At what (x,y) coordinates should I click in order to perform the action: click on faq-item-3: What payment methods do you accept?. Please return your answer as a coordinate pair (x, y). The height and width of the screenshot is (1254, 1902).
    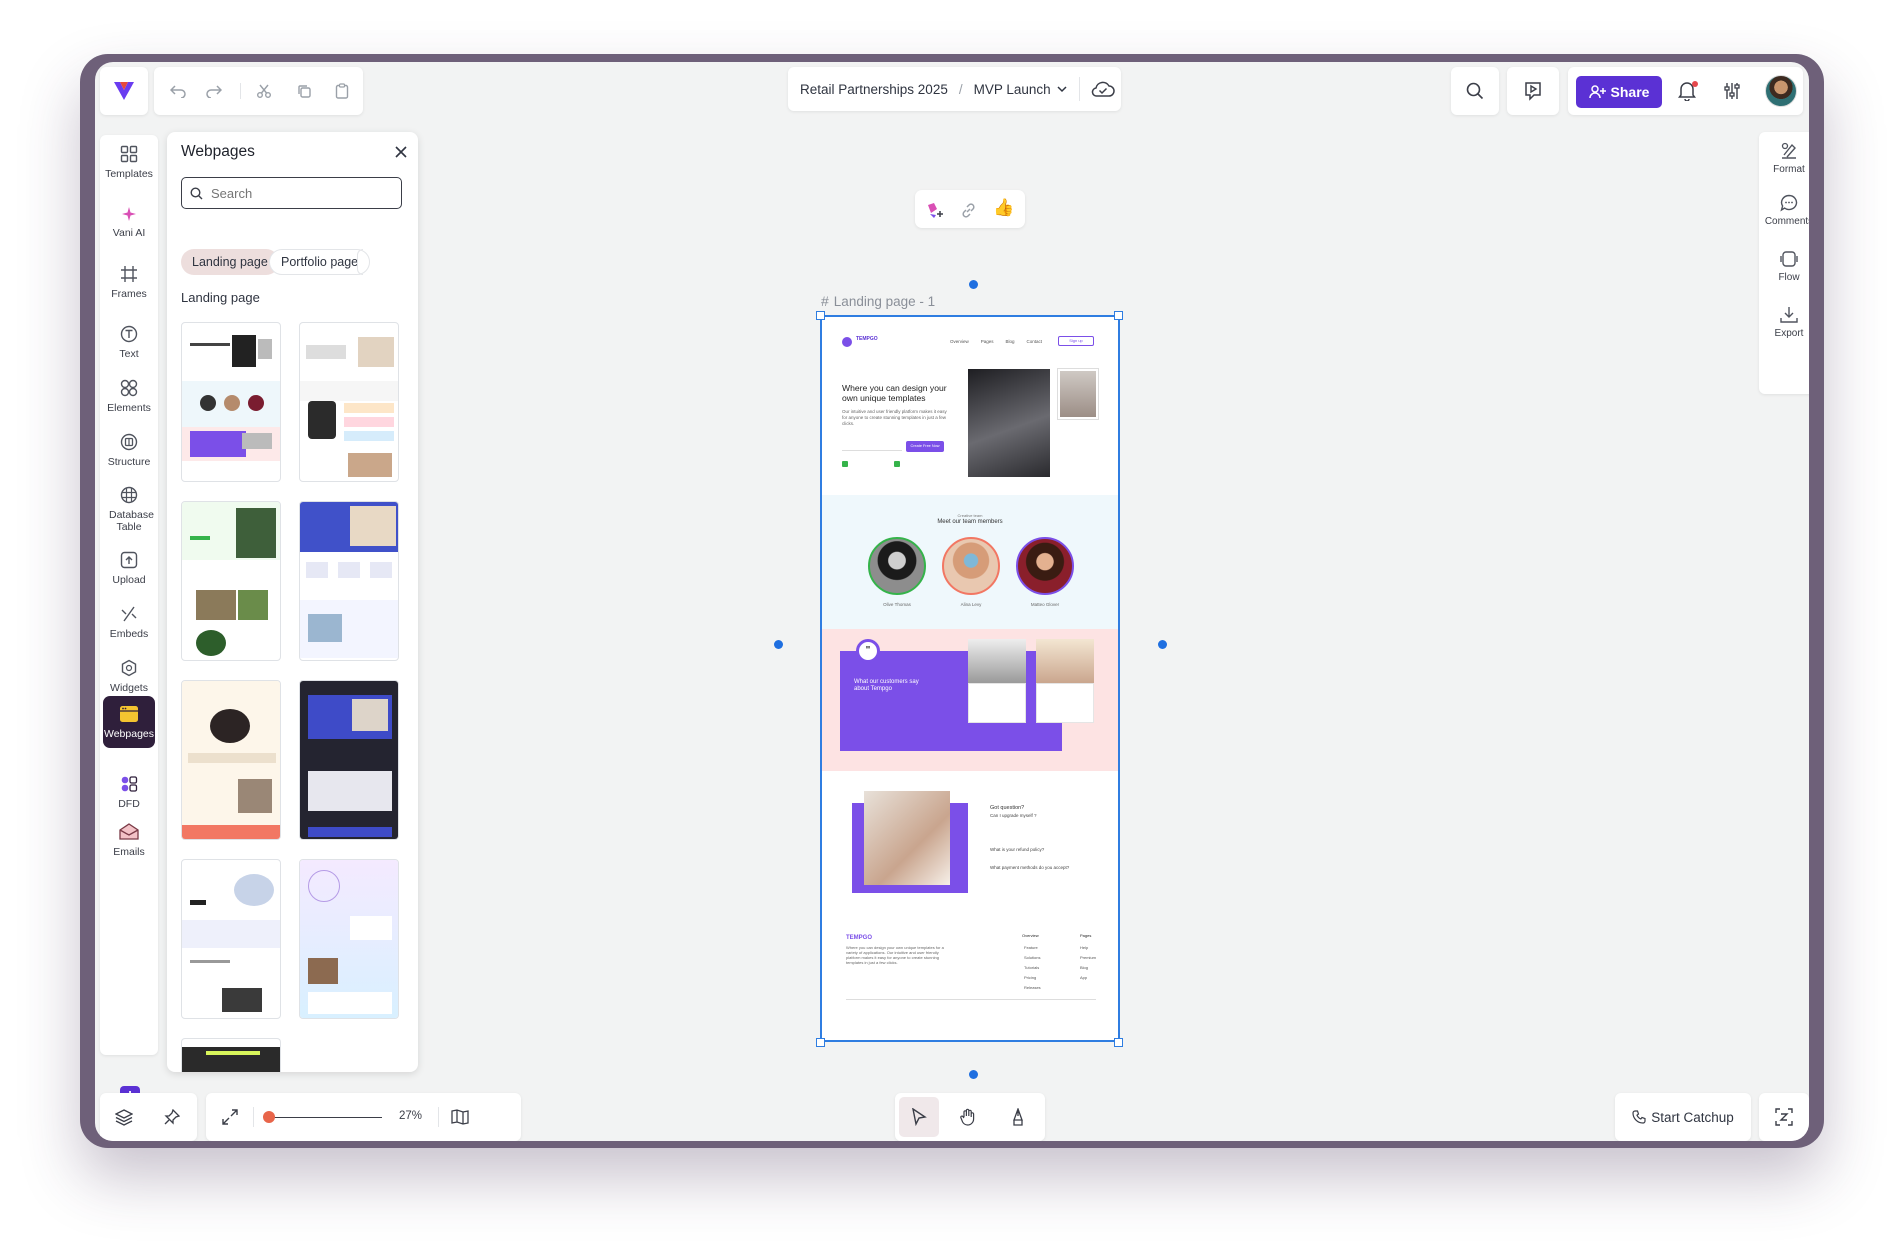
    Looking at the image, I should click on (1029, 867).